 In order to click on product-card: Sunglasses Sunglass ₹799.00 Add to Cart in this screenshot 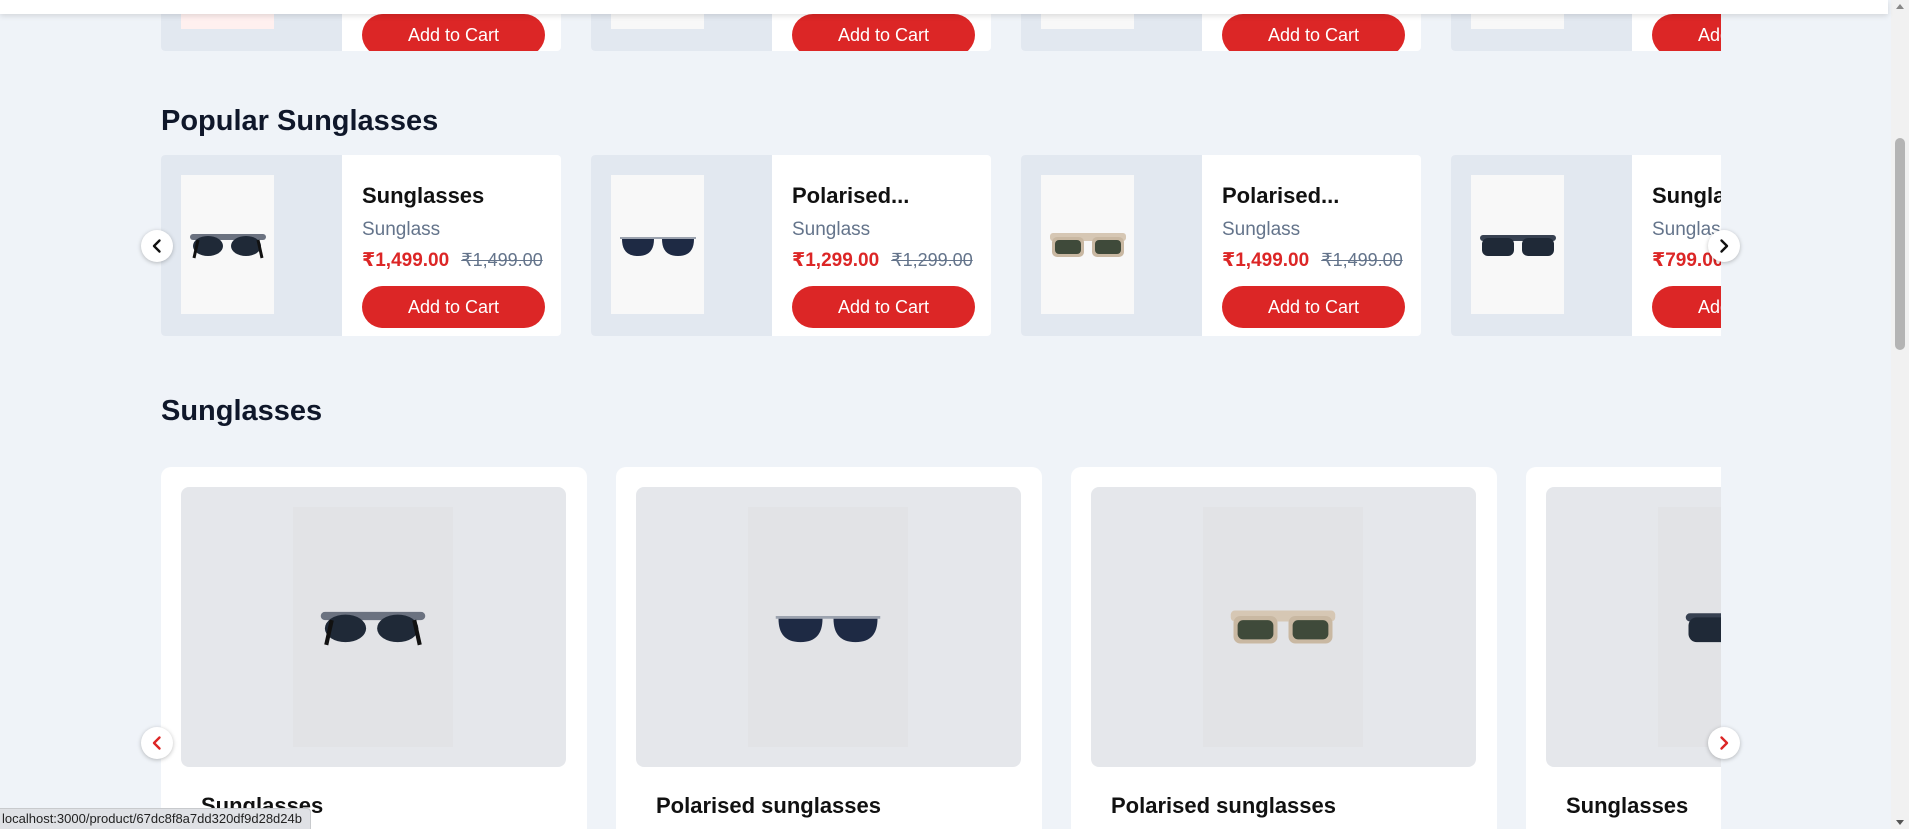, I will do `click(1586, 245)`.